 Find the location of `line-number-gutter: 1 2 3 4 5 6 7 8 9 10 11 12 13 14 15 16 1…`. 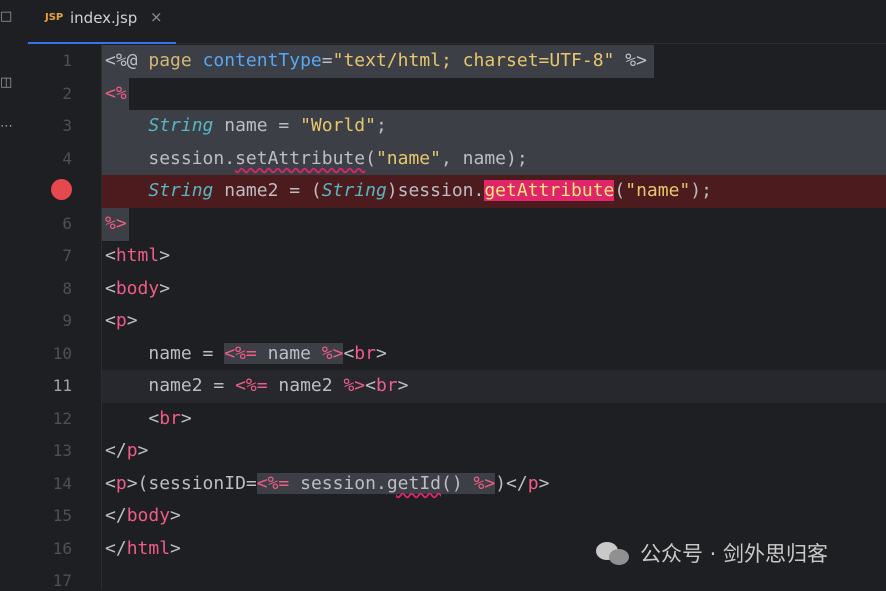

line-number-gutter: 1 2 3 4 5 6 7 8 9 10 11 12 13 14 15 16 1… is located at coordinates (64, 317).